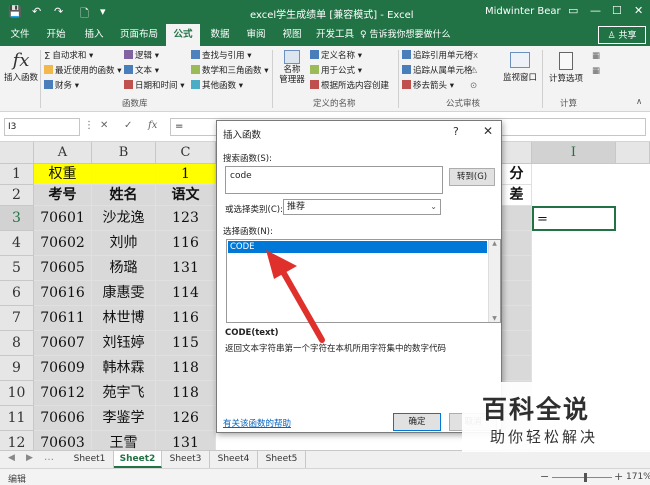  I want to click on arrow-shaft, so click(302, 305).